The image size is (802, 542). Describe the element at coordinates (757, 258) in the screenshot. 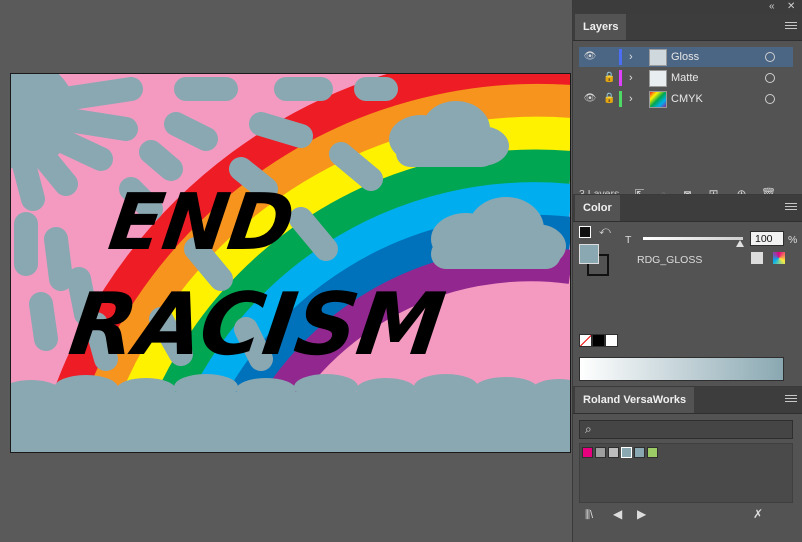

I see `out-of-gamut-icon` at that location.